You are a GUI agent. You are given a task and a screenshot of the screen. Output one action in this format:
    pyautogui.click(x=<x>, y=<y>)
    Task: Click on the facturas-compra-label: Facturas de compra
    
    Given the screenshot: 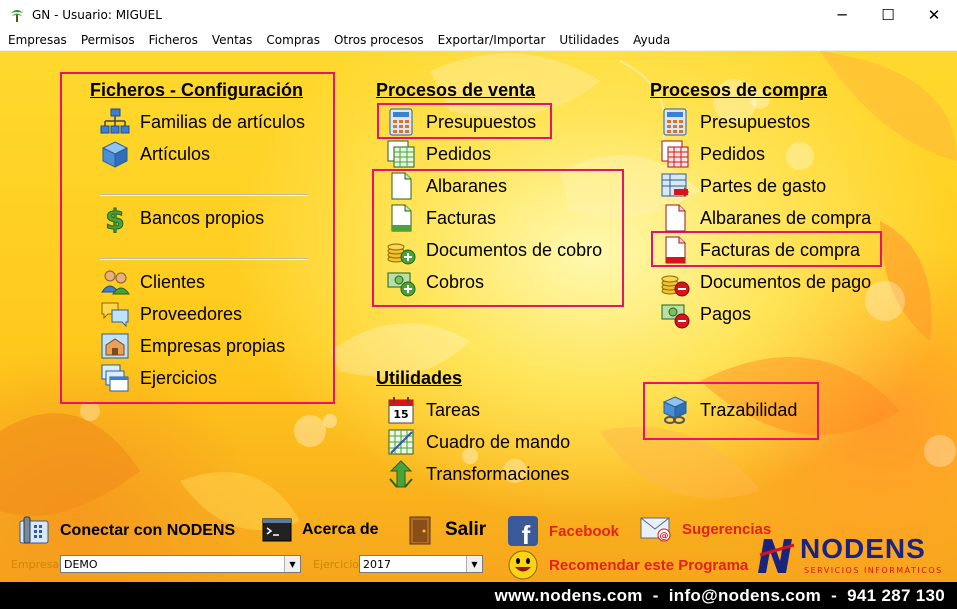 What is the action you would take?
    pyautogui.click(x=780, y=249)
    